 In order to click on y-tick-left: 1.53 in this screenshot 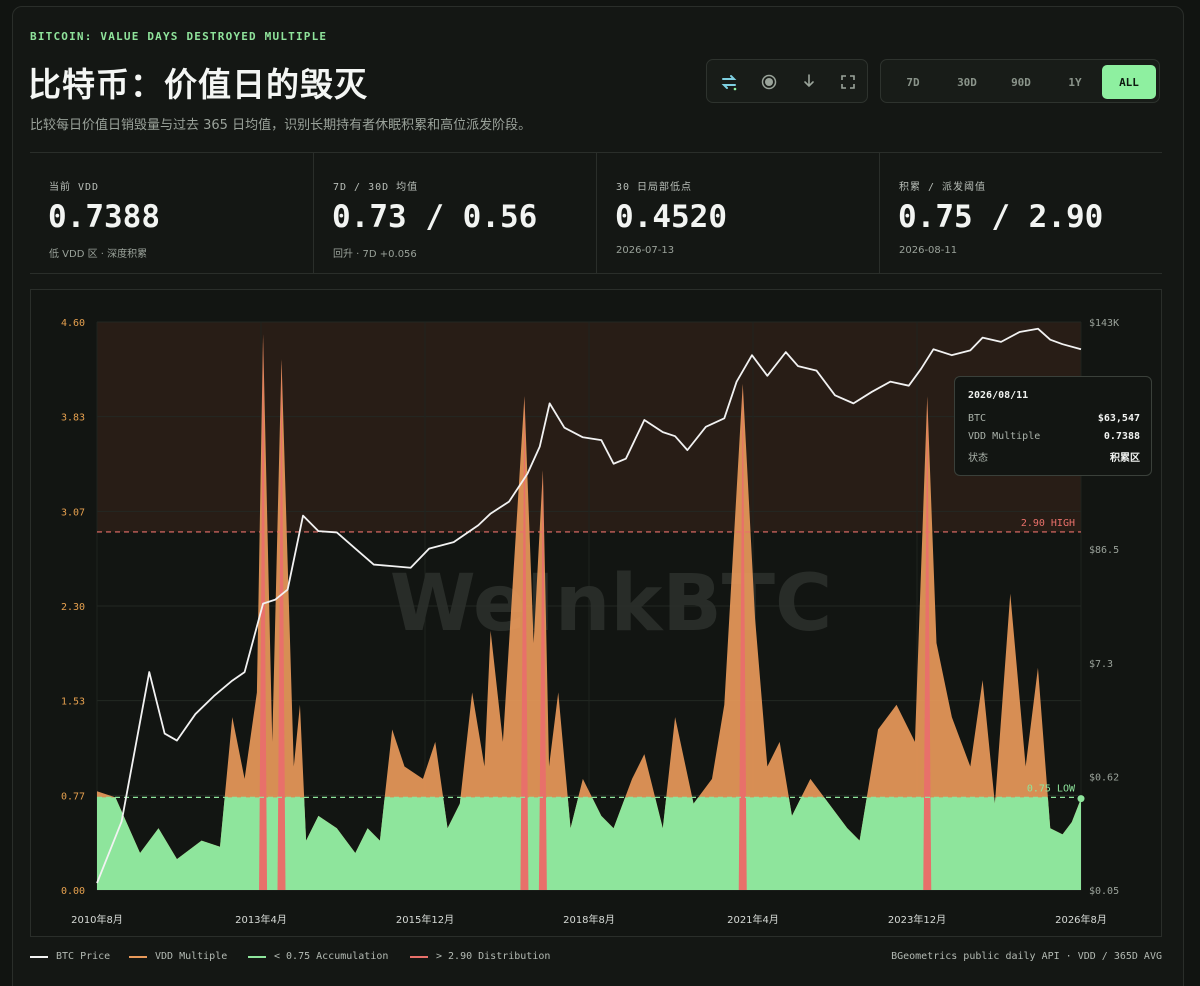, I will do `click(73, 702)`.